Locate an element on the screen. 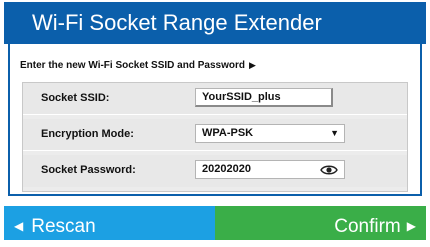 The width and height of the screenshot is (430, 247). password-input: 20202020 is located at coordinates (270, 169).